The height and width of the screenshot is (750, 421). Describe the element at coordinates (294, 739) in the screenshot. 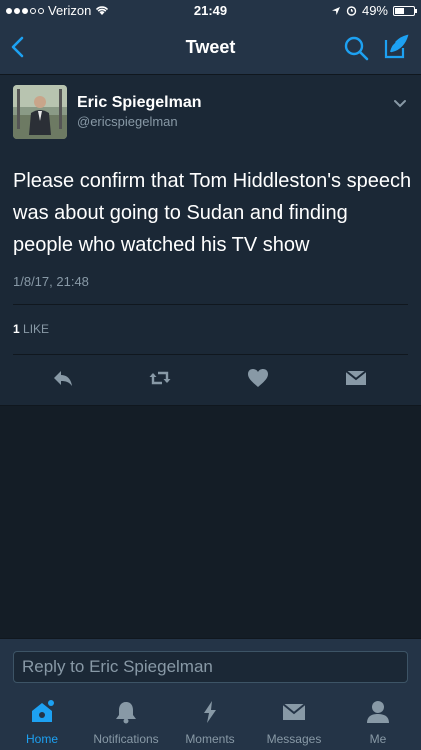

I see `tab-label: Messages` at that location.